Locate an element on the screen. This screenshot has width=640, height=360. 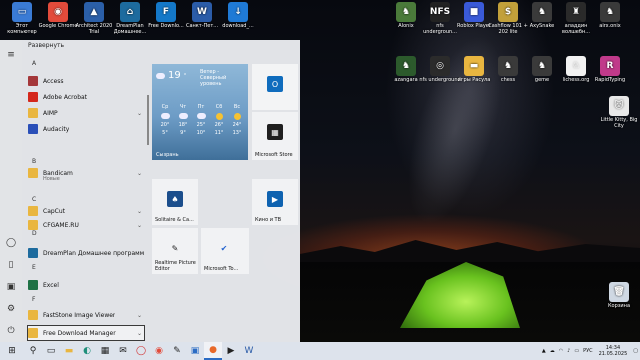
mail-icon: ✉ is located at coordinates (123, 351).